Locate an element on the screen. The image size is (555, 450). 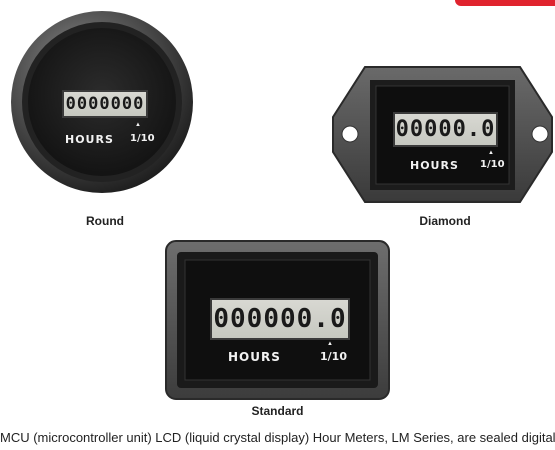
standard-hours-label: HOURS is located at coordinates (254, 357).